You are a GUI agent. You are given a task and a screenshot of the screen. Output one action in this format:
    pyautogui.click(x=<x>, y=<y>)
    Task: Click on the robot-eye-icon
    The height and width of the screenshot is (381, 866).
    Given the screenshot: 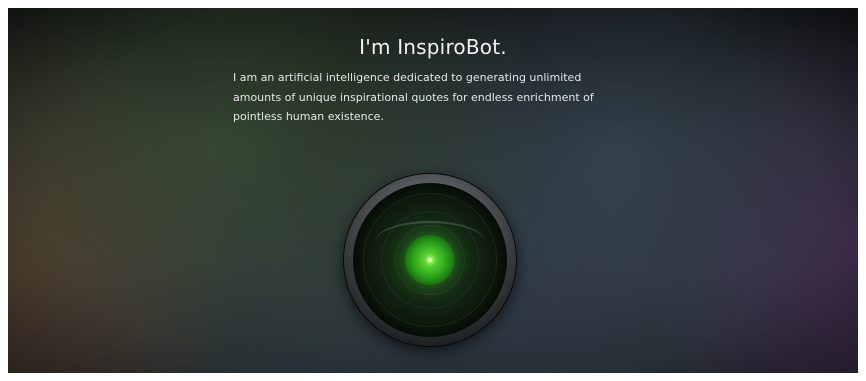 What is the action you would take?
    pyautogui.click(x=430, y=260)
    